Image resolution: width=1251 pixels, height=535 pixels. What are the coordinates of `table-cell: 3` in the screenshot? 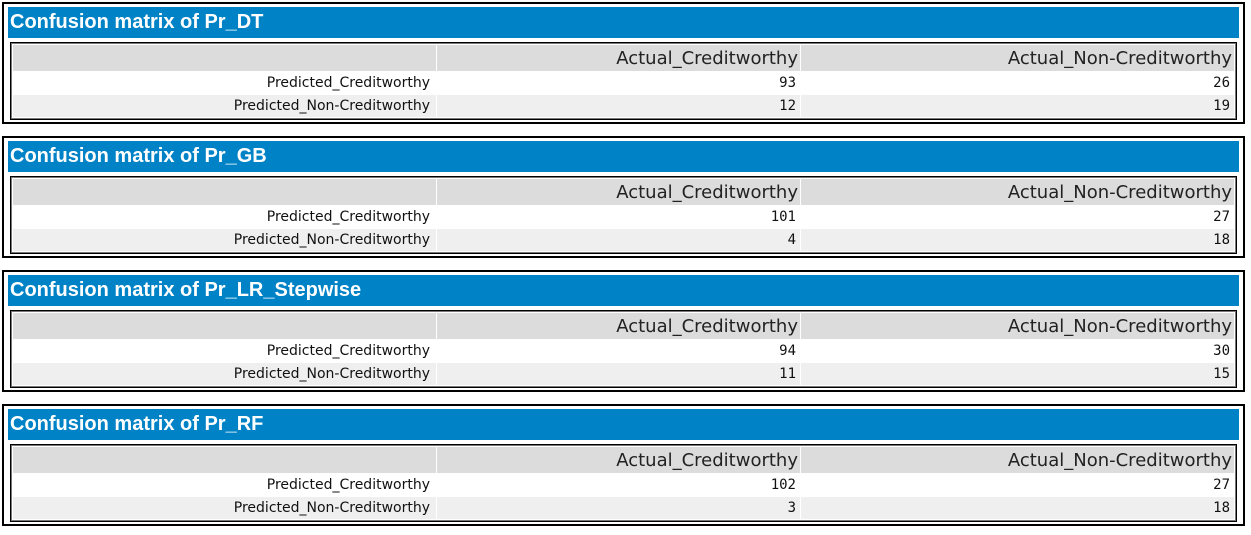 It's located at (618, 508).